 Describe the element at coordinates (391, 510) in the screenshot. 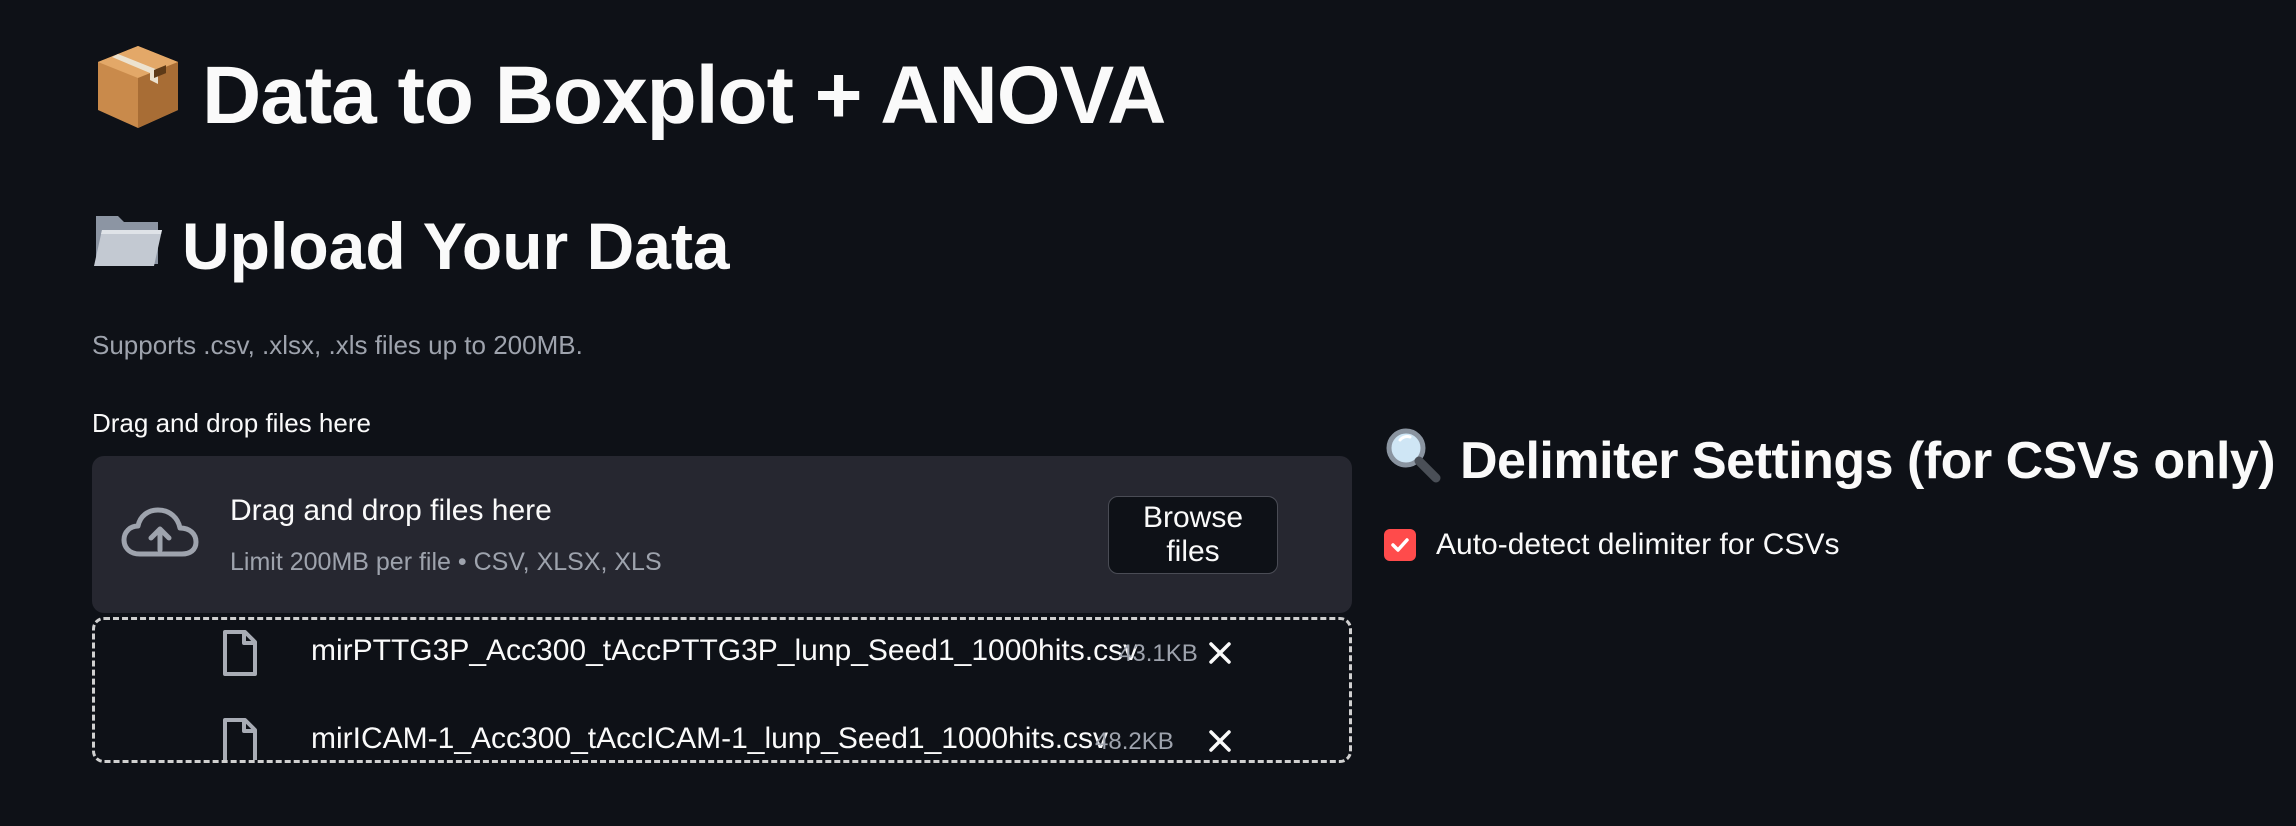

I see `dropzone-instructions: Drag and drop files here` at that location.